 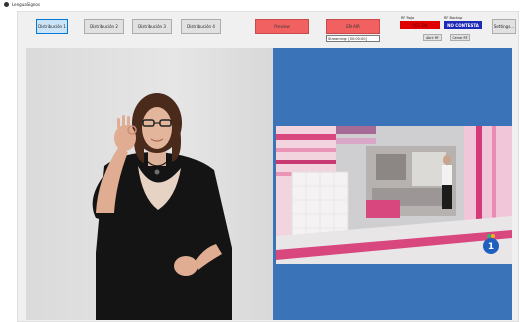 What do you see at coordinates (491, 247) in the screenshot?
I see `svg-text: 1` at bounding box center [491, 247].